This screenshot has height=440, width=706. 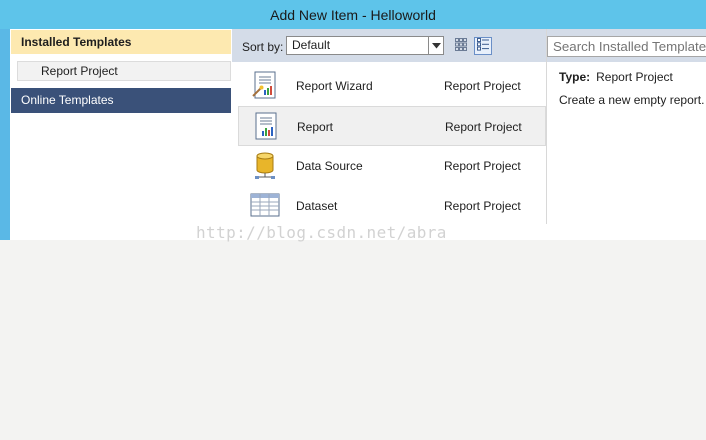 I want to click on title-bar: Add New Item - Helloworld, so click(x=353, y=14).